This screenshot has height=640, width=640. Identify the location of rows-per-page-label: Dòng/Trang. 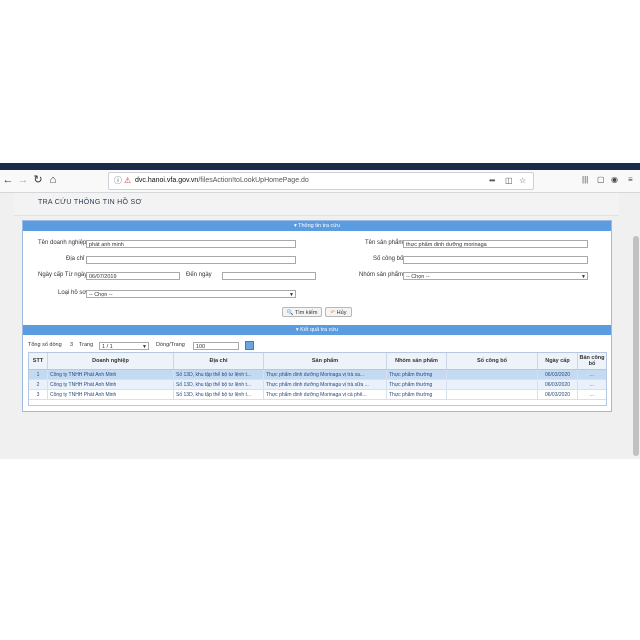
(170, 345).